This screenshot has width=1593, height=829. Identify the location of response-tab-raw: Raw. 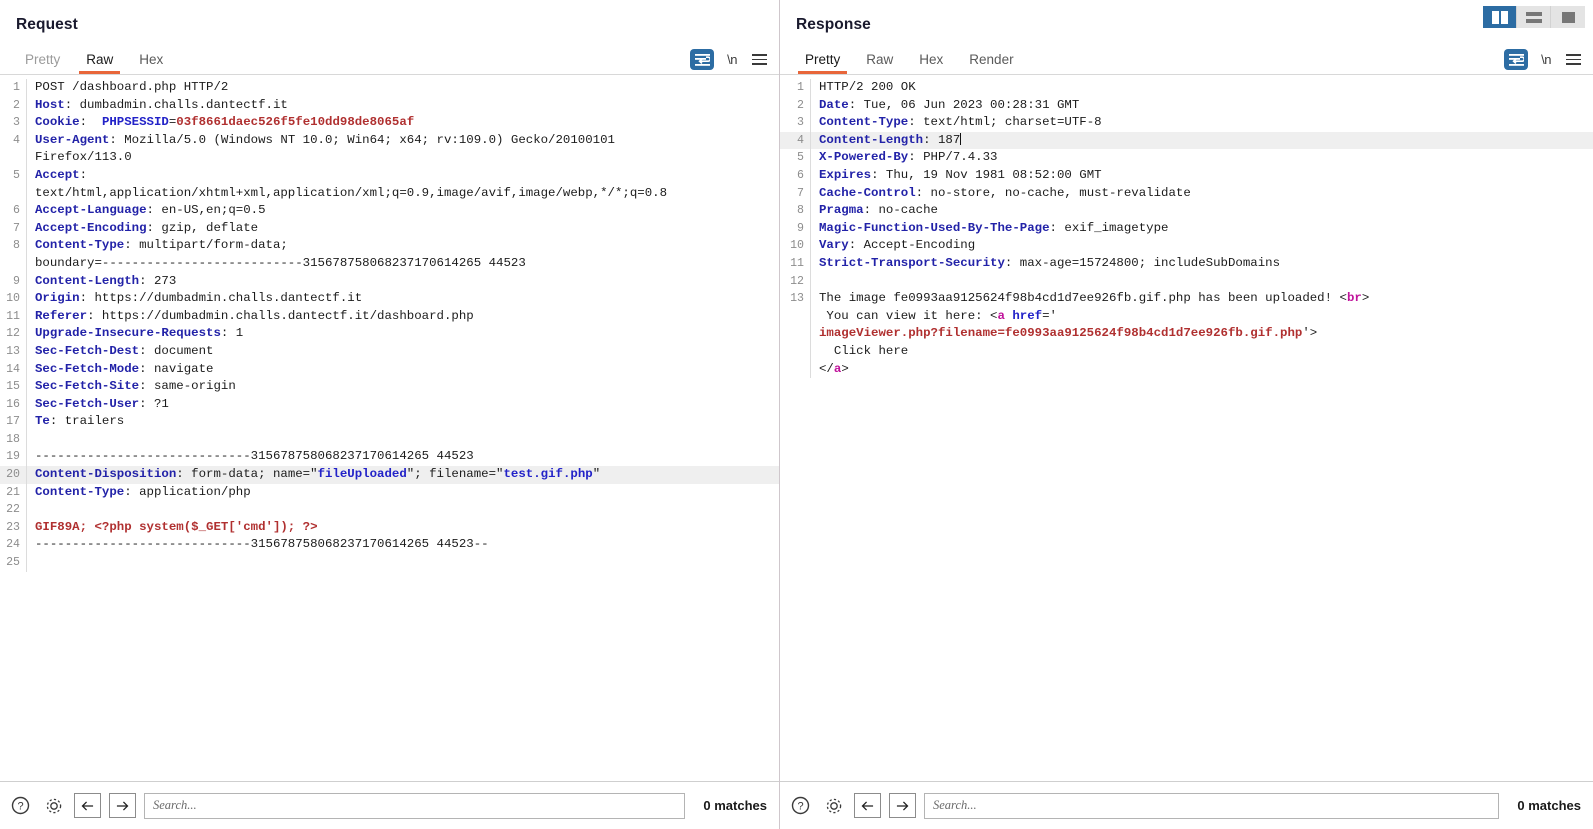
(879, 63).